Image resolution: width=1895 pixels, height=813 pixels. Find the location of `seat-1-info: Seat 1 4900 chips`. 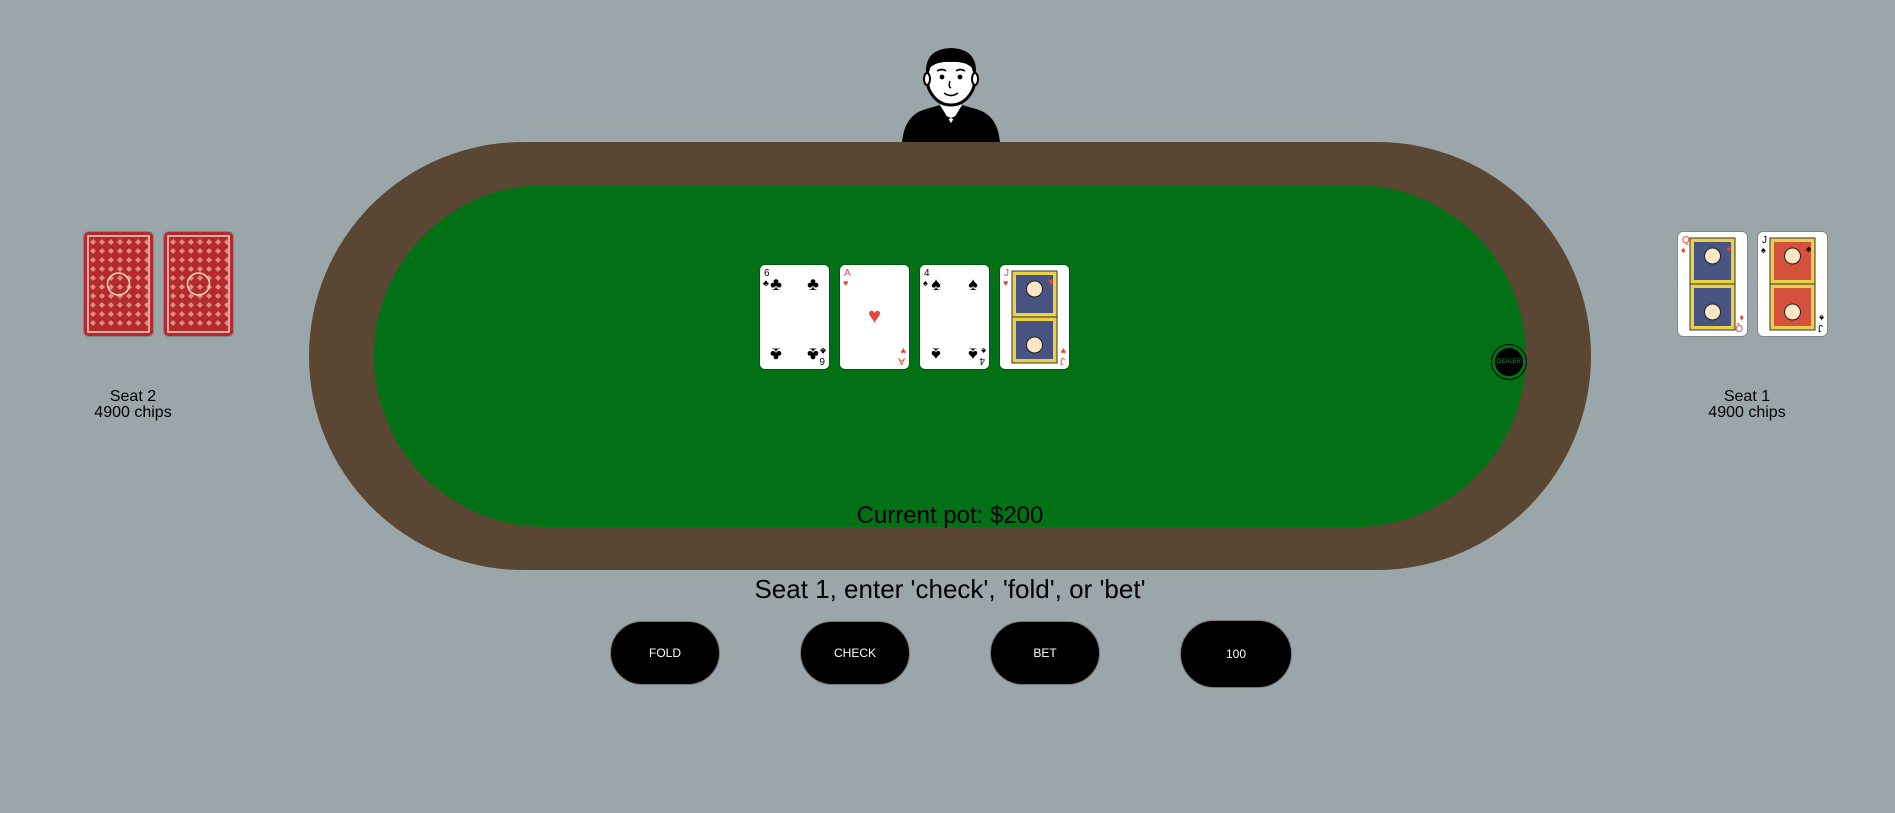

seat-1-info: Seat 1 4900 chips is located at coordinates (1747, 405).